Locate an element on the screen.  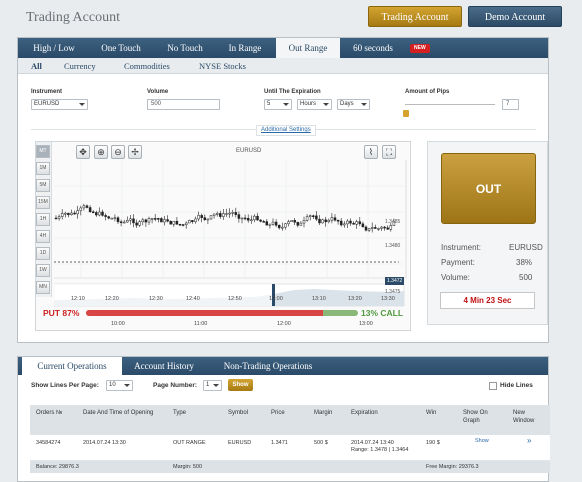
timeframe-1h: 1H is located at coordinates (43, 219).